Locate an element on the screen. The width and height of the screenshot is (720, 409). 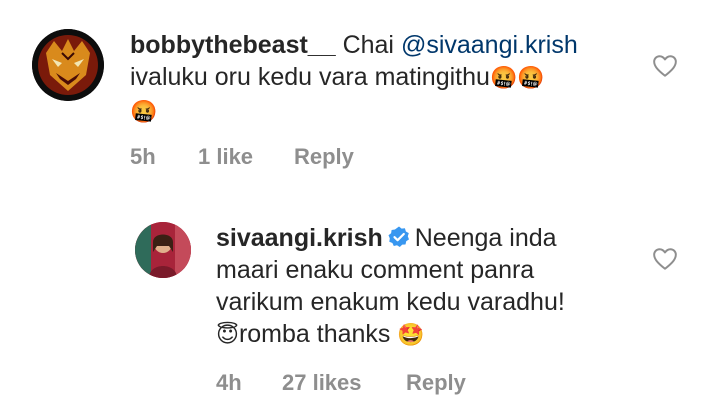
comment-meta: 4h 27 likes Reply is located at coordinates (416, 385).